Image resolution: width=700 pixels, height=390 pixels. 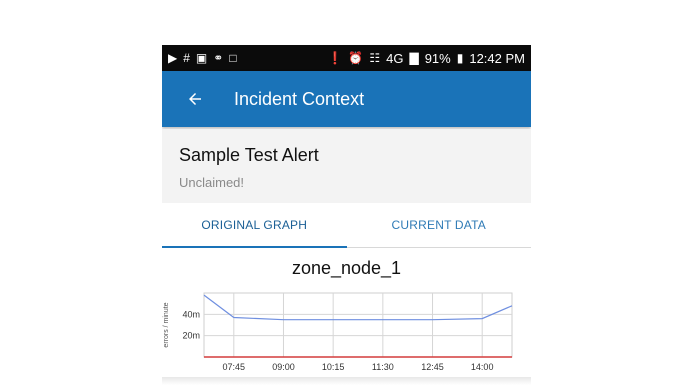 What do you see at coordinates (346, 381) in the screenshot?
I see `panel-shadow` at bounding box center [346, 381].